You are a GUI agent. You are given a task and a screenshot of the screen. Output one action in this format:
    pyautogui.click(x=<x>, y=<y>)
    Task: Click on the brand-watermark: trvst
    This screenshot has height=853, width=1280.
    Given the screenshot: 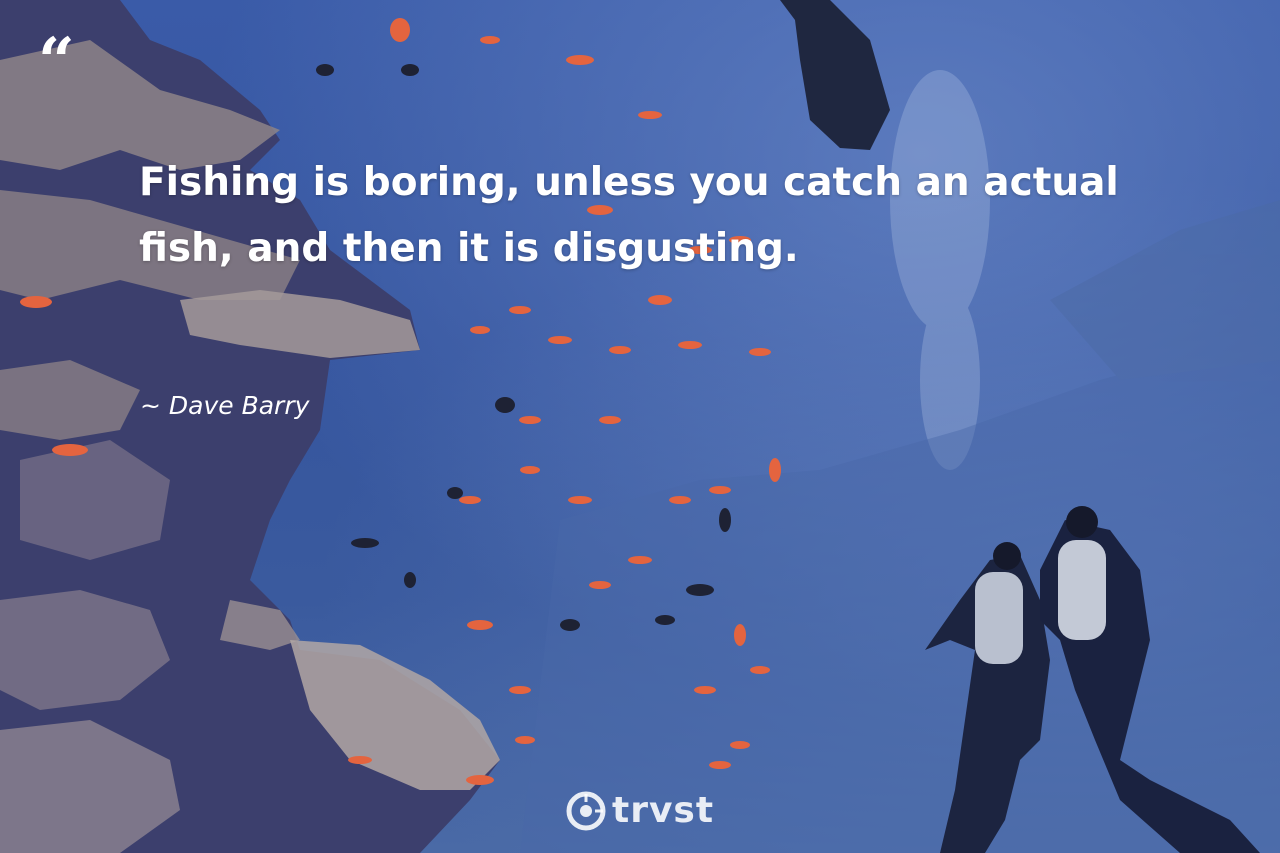 What is the action you would take?
    pyautogui.click(x=640, y=810)
    